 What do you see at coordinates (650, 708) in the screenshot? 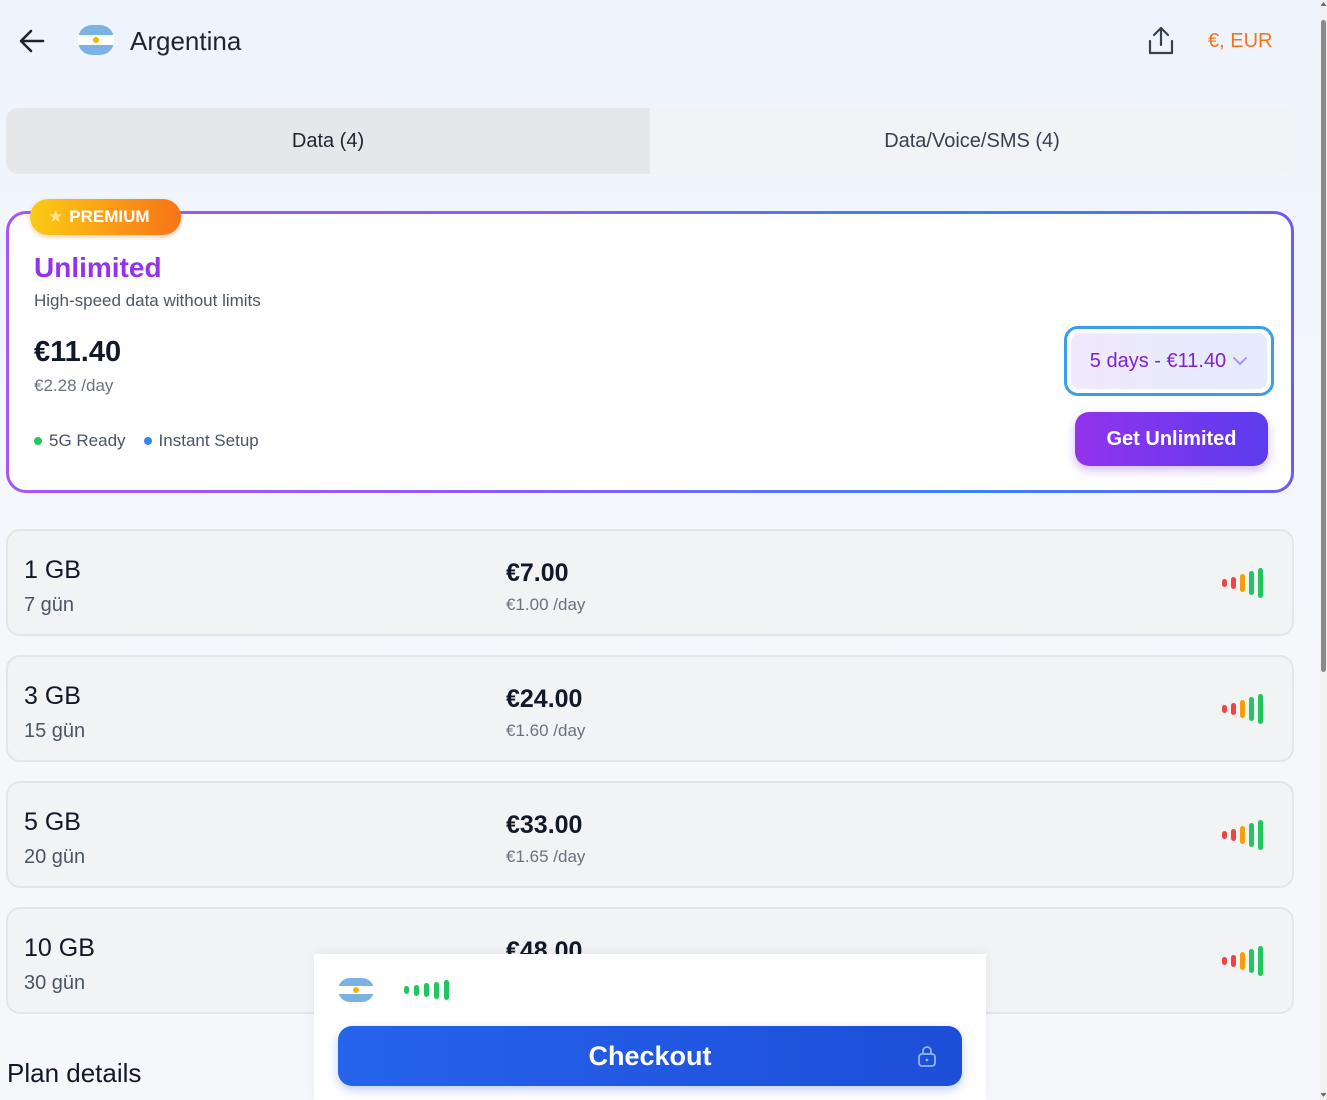
I see `plan-row-3gb: 3 GB 15 gün €24.00 €1.60 /day` at bounding box center [650, 708].